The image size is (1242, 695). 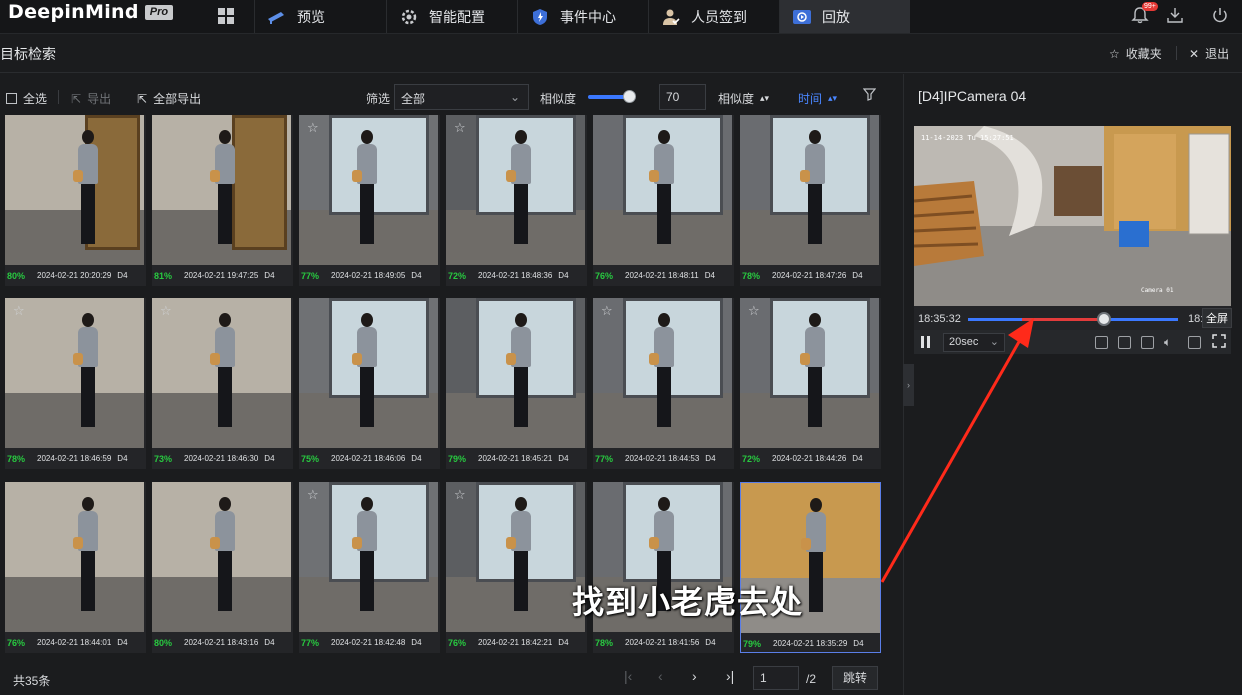 What do you see at coordinates (75, 200) in the screenshot?
I see `result-thumbnail: 80% 2024-02-21 20:20:29 D4` at bounding box center [75, 200].